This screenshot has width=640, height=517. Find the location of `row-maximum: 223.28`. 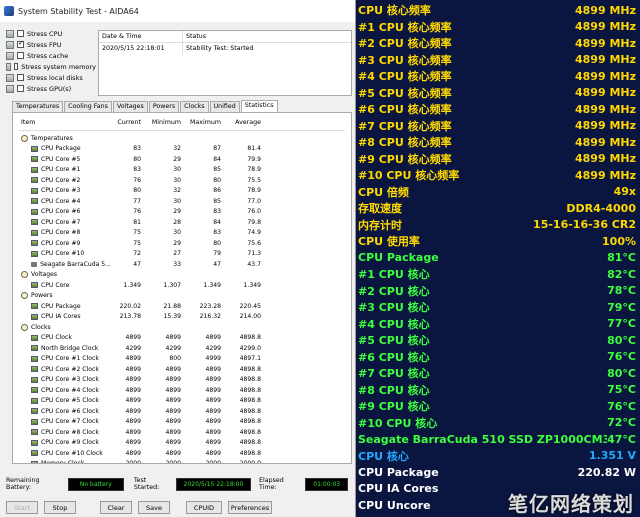

row-maximum: 223.28 is located at coordinates (210, 306).